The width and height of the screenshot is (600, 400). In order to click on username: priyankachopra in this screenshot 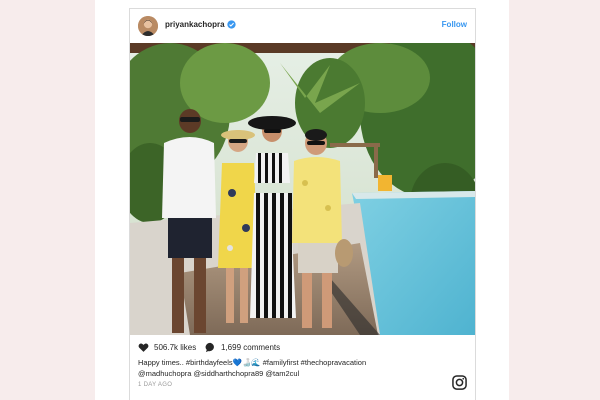, I will do `click(195, 24)`.